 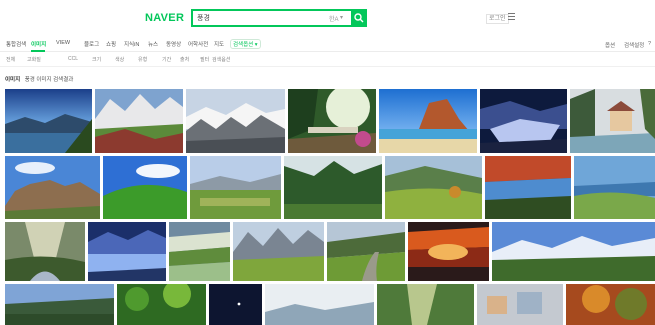 What do you see at coordinates (497, 19) in the screenshot?
I see `login-link: 로그인` at bounding box center [497, 19].